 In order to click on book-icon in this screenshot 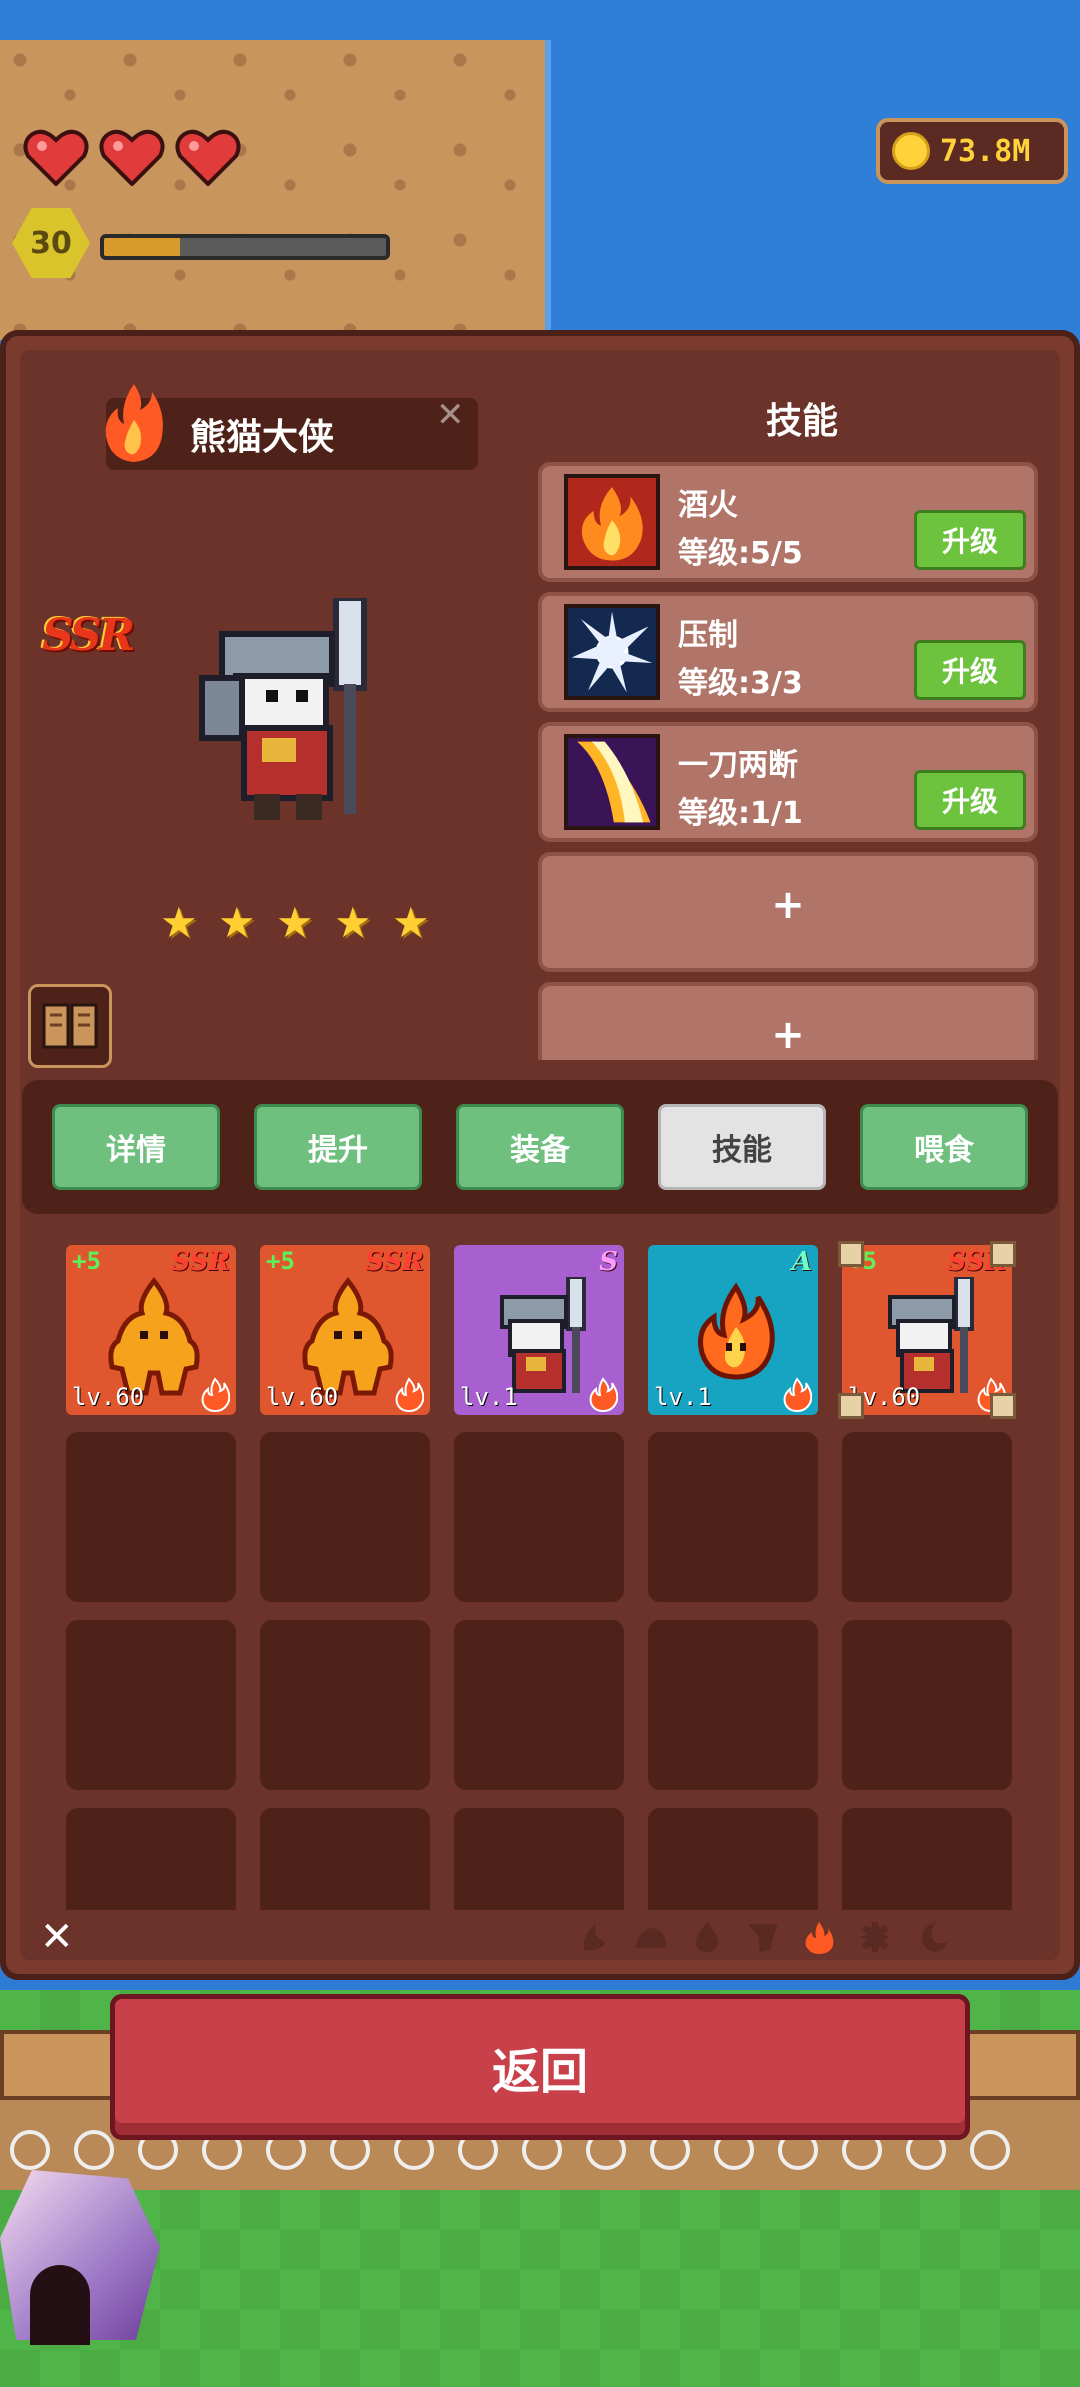, I will do `click(70, 1026)`.